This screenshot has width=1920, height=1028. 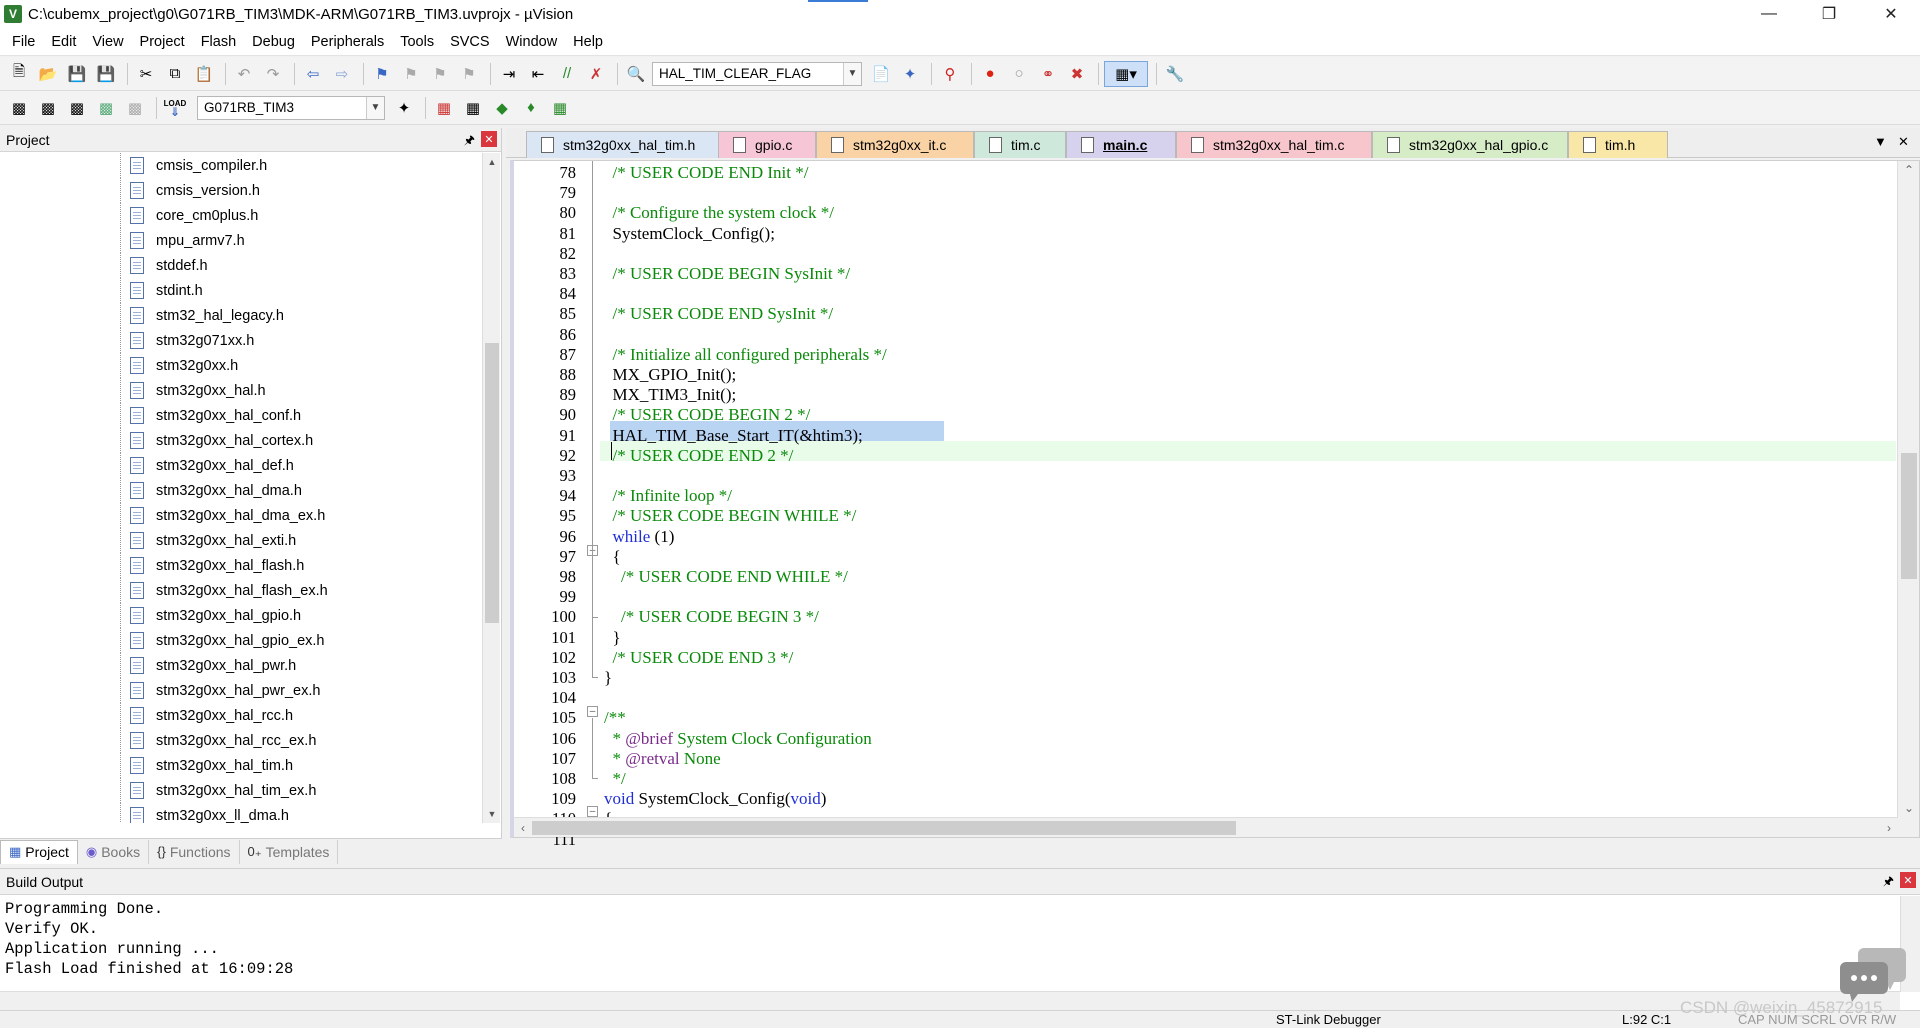 I want to click on find-combo: HAL_TIM_CLEAR_FLAG ▼, so click(x=757, y=73).